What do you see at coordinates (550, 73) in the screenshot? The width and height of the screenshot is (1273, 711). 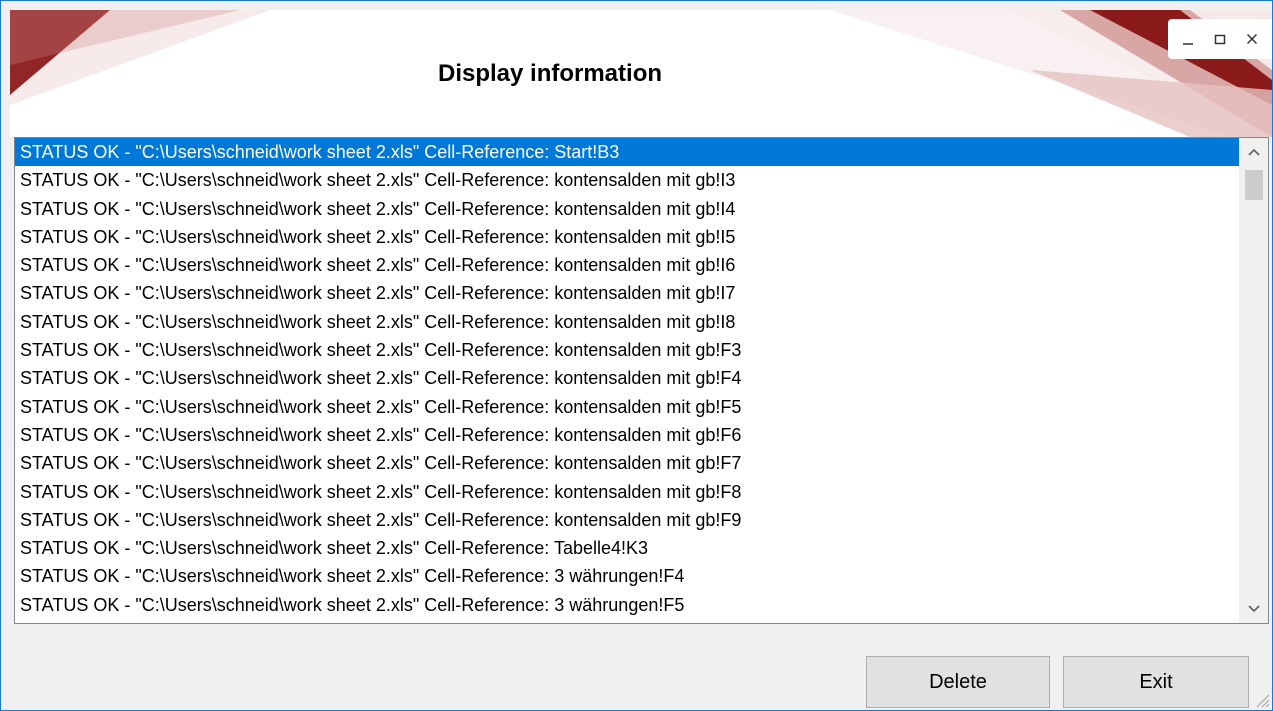 I see `window-title: Display information` at bounding box center [550, 73].